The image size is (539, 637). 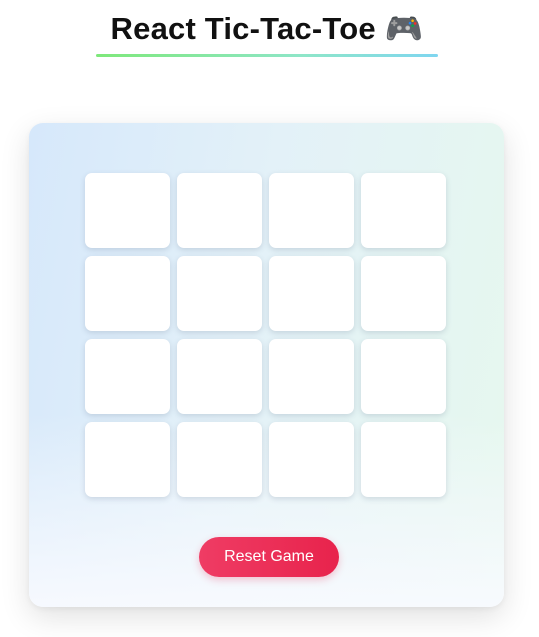 What do you see at coordinates (404, 28) in the screenshot?
I see `gamepad-icon: 🎮` at bounding box center [404, 28].